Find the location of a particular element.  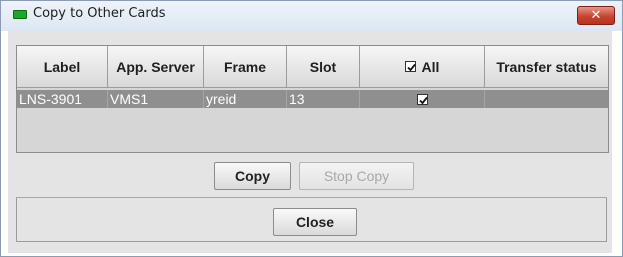

cell-slot: 13 is located at coordinates (323, 99).